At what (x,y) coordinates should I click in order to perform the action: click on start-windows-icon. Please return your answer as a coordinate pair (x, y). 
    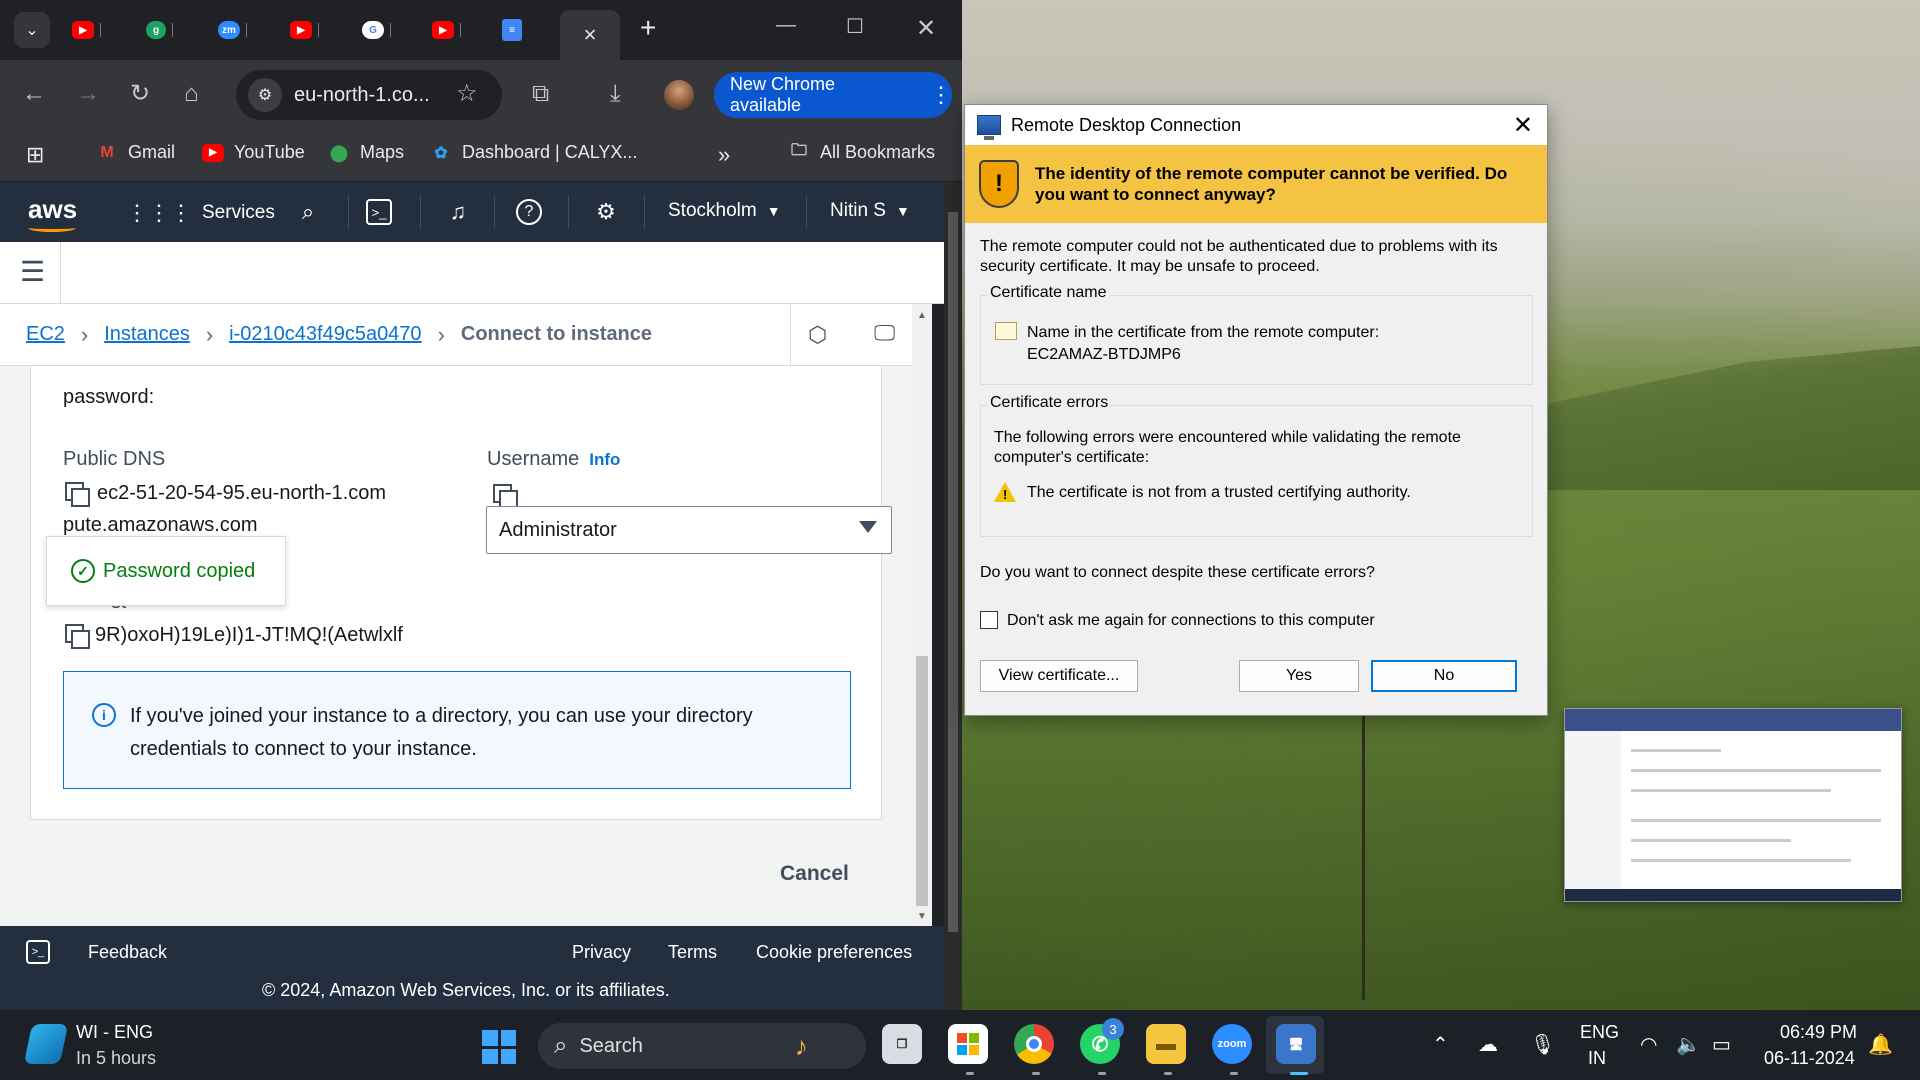
    Looking at the image, I should click on (499, 1047).